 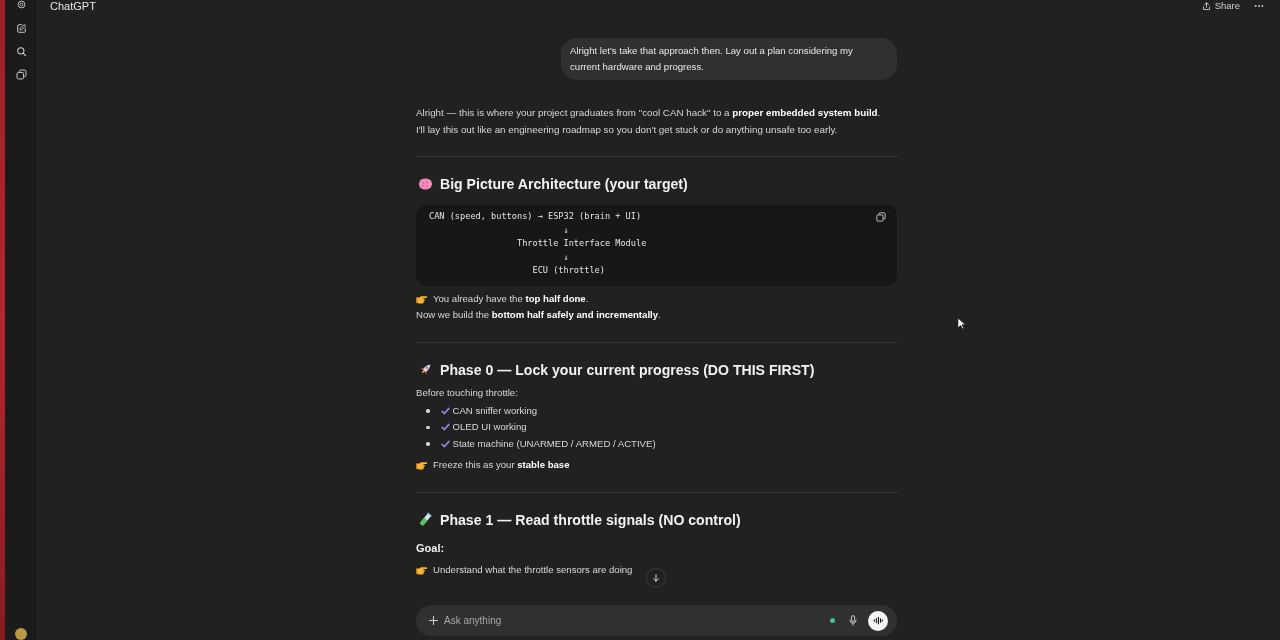 What do you see at coordinates (533, 569) in the screenshot?
I see `paragraph-text: Understand what the throttle sensors are doing` at bounding box center [533, 569].